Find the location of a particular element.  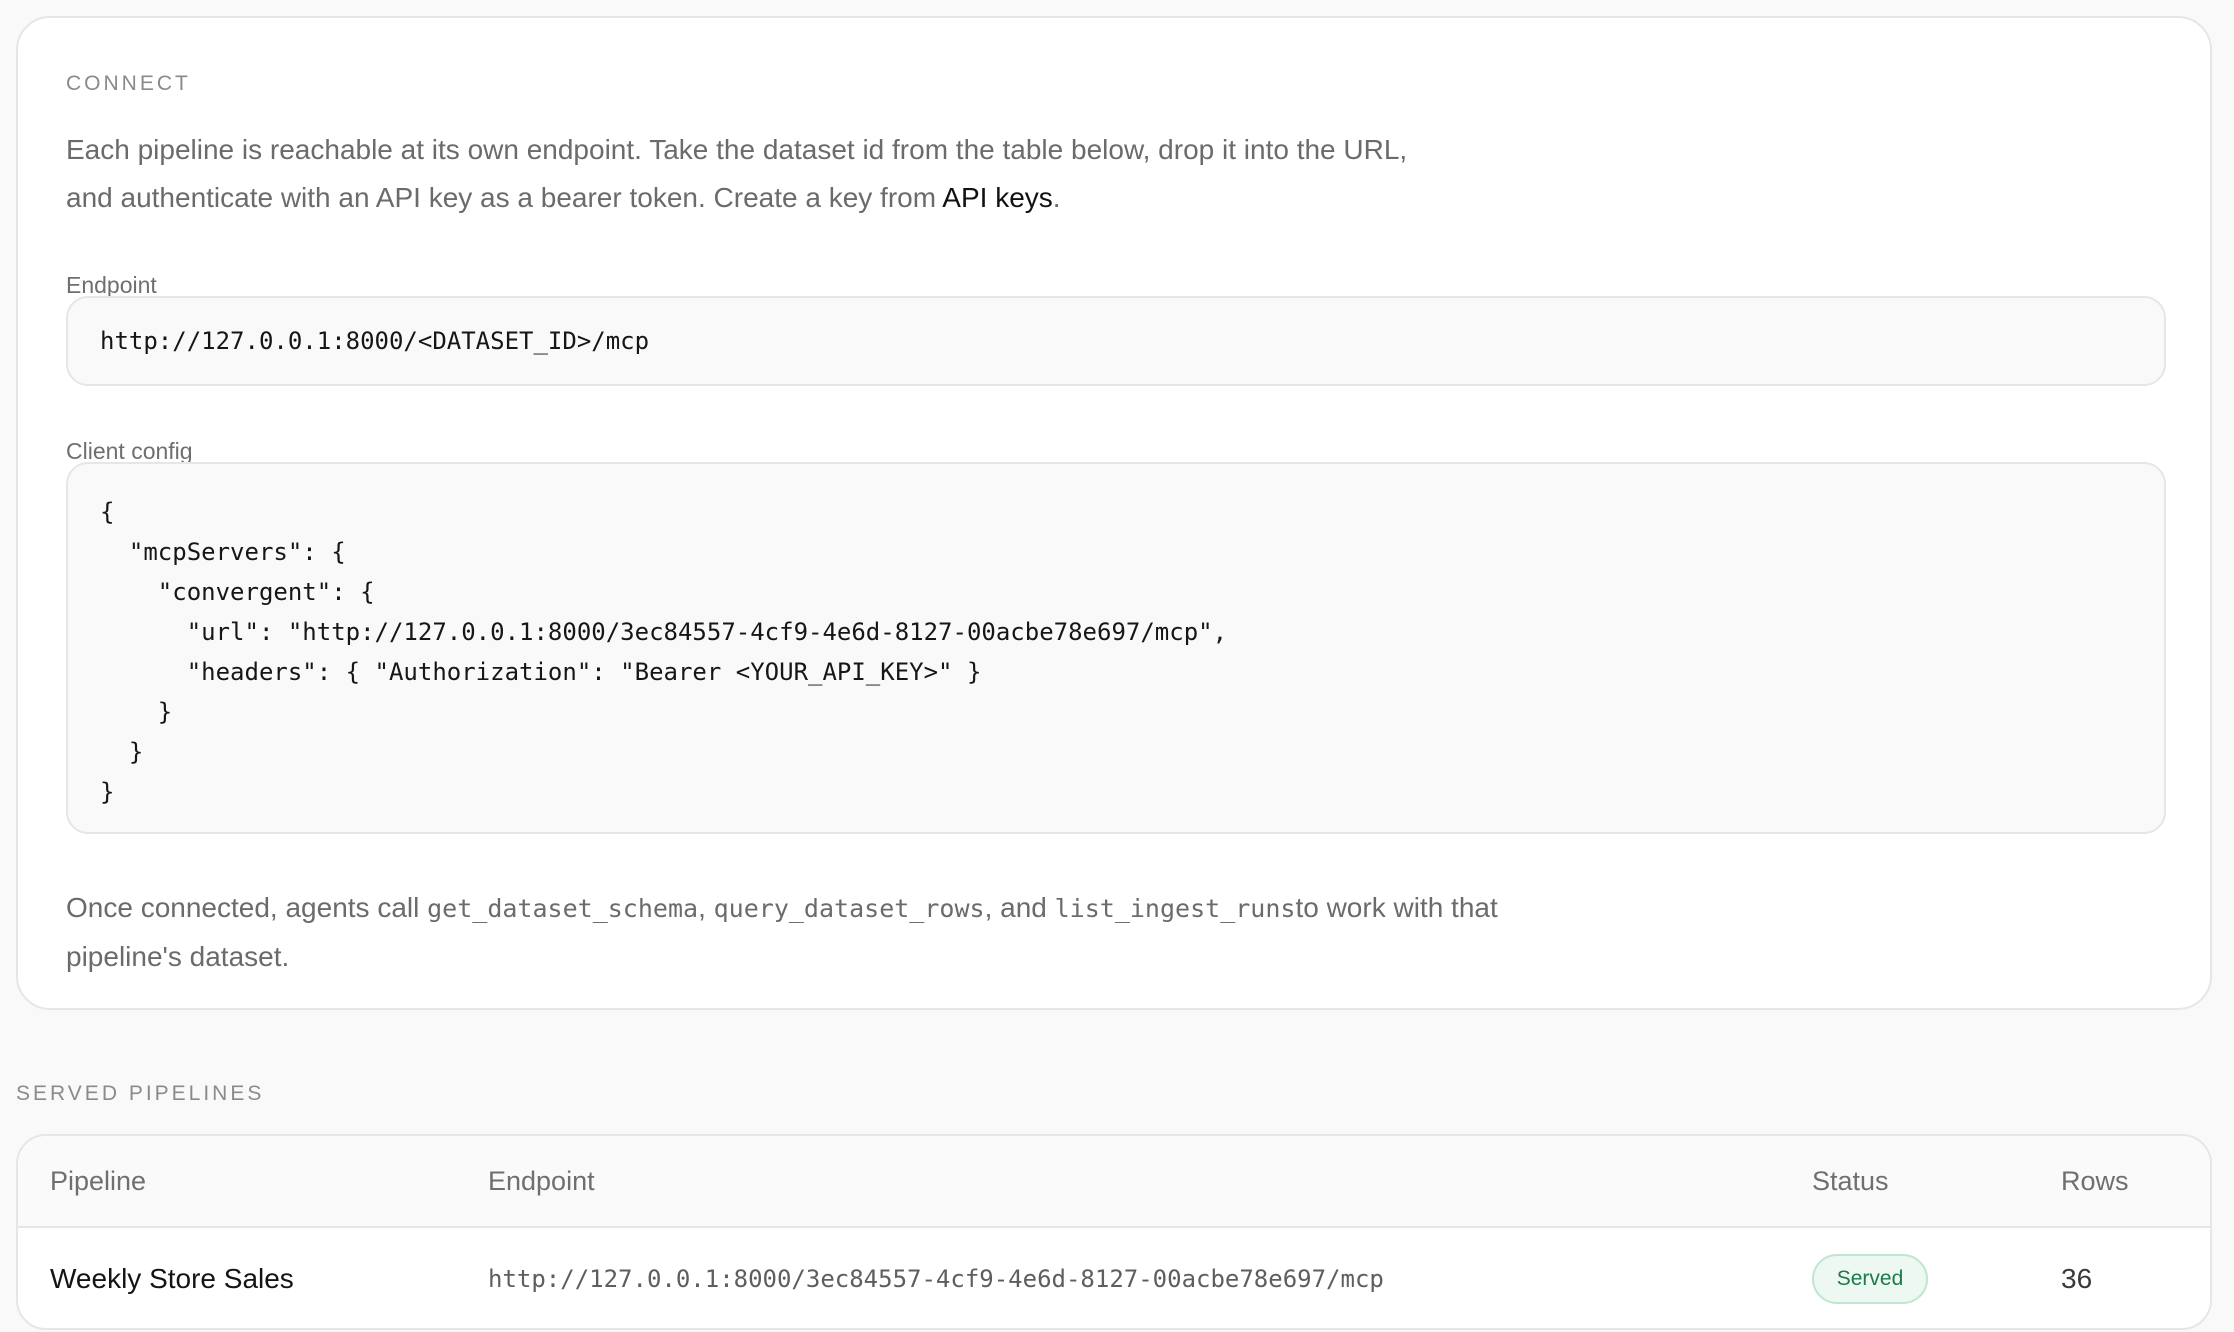

table-header: Pipeline Endpoint Status Rows is located at coordinates (1114, 1182).